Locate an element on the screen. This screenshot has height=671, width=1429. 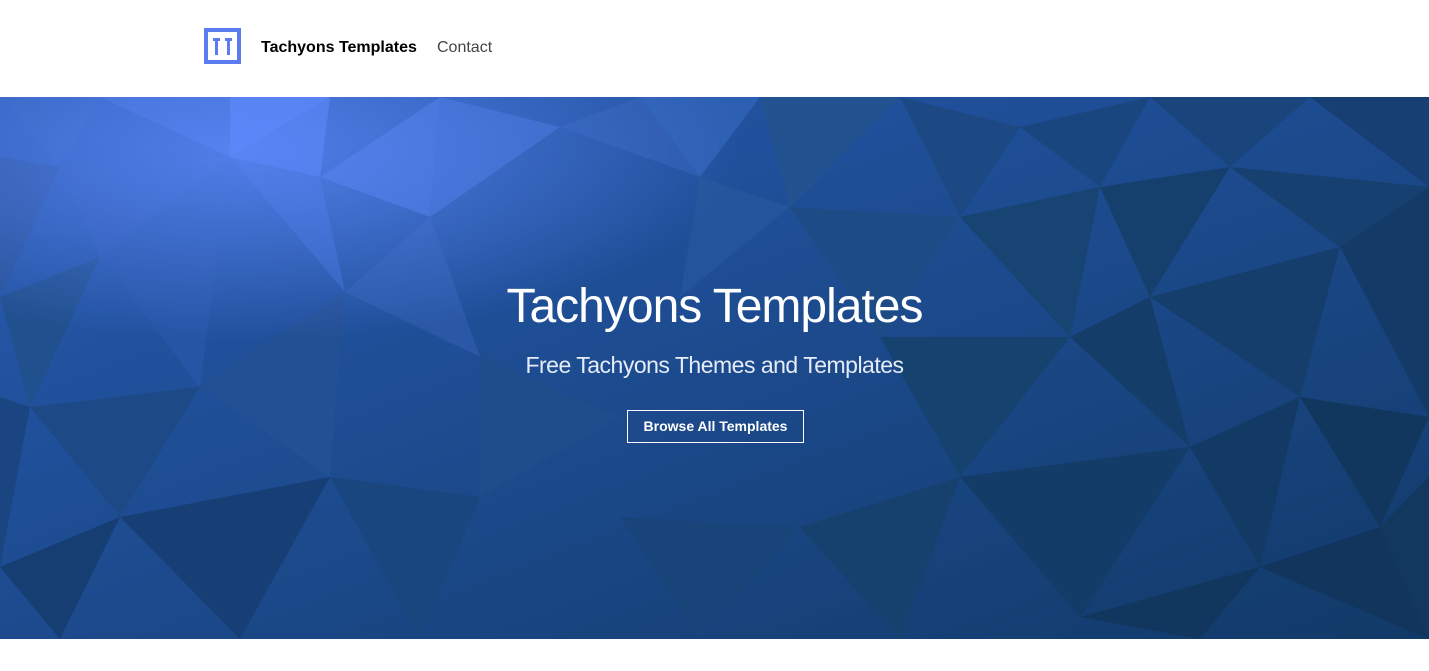
top-navbar: Tachyons Templates Contact is located at coordinates (714, 48).